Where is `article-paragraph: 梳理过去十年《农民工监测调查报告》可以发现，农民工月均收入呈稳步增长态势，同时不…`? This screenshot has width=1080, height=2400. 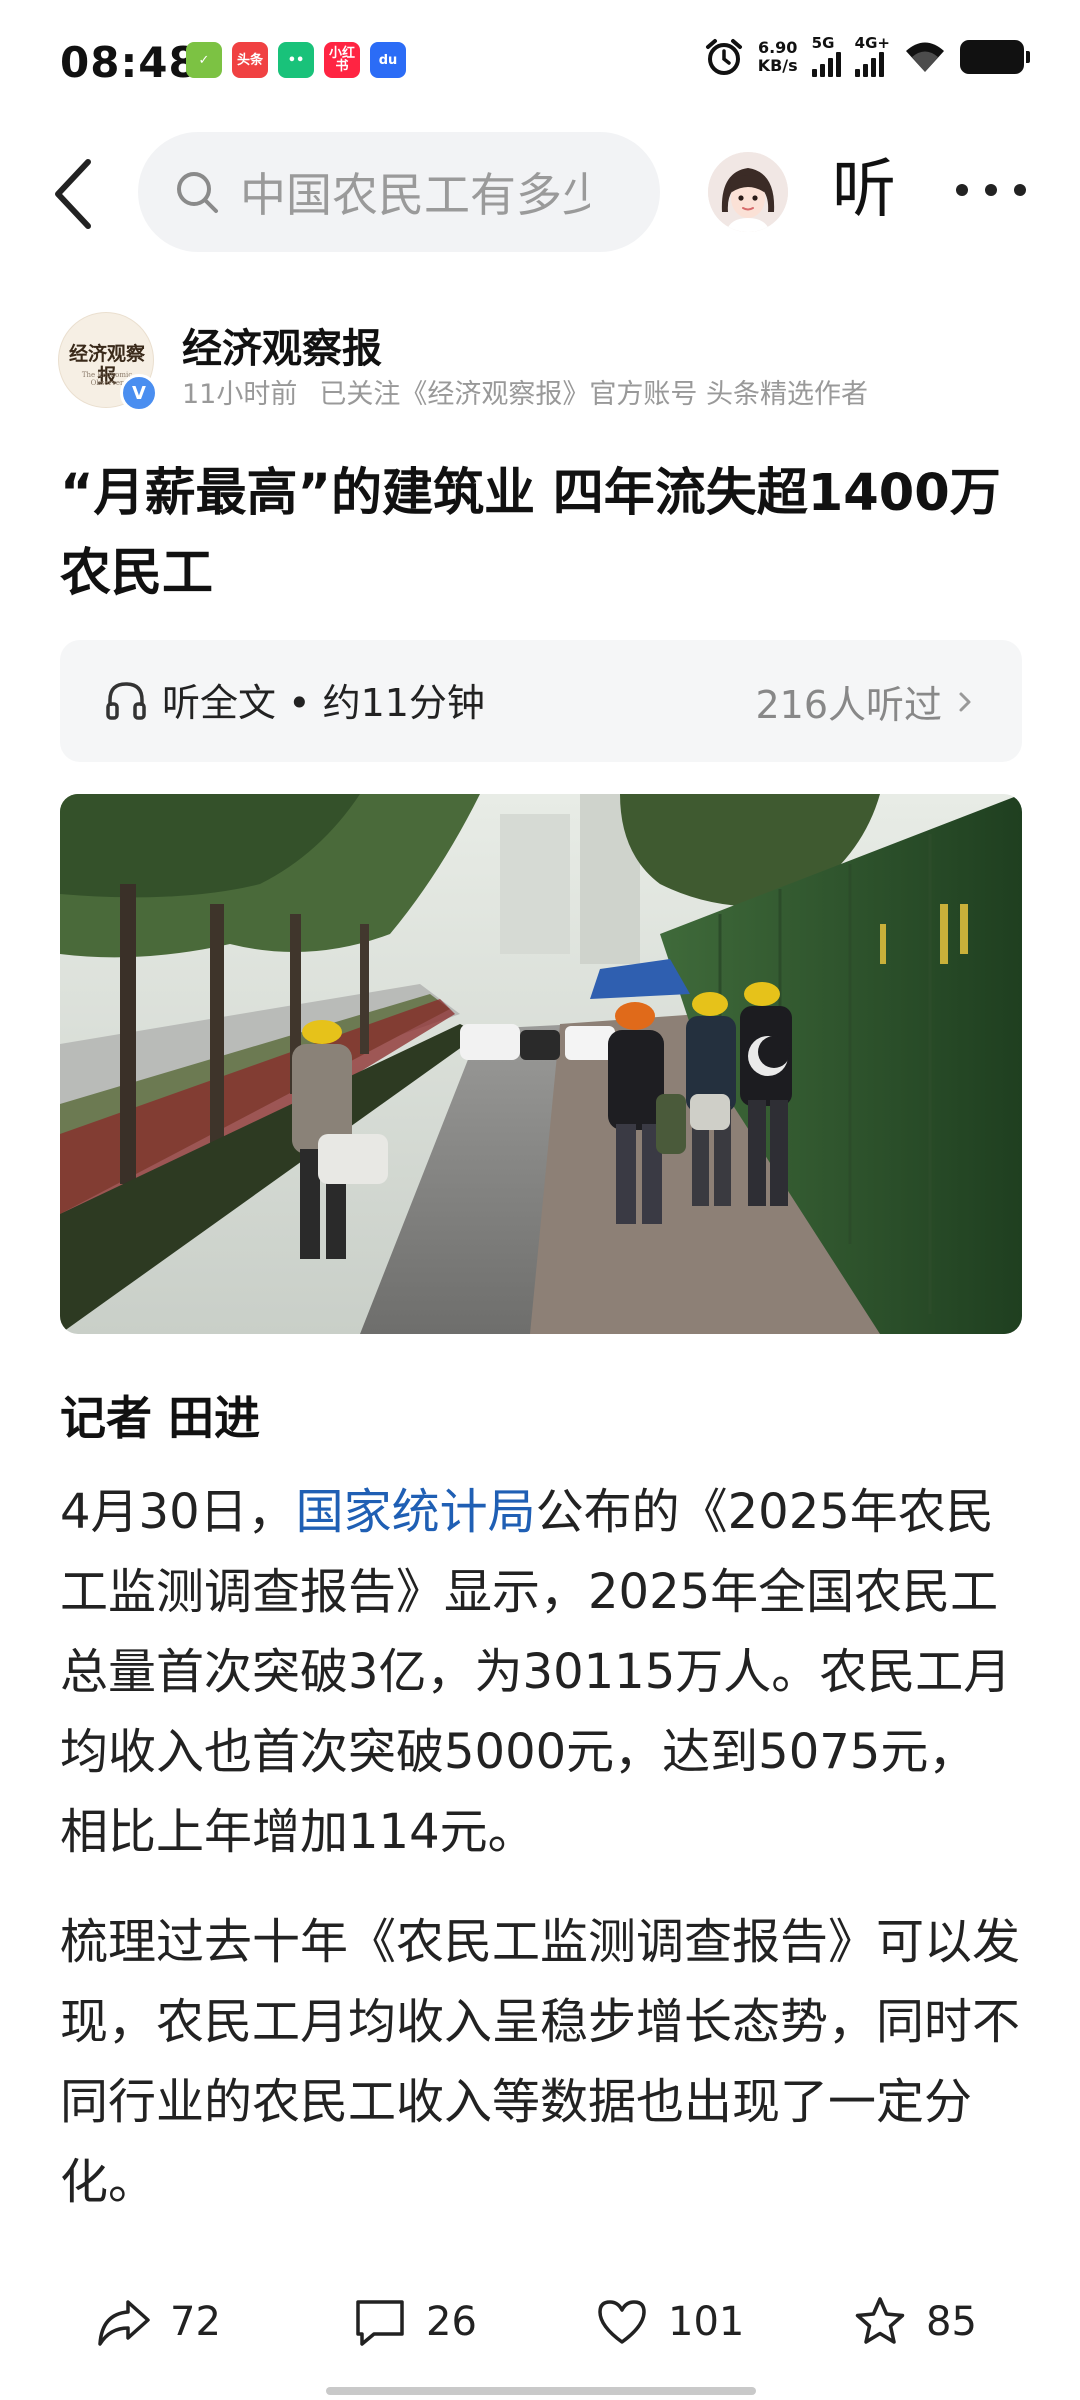 article-paragraph: 梳理过去十年《农民工监测调查报告》可以发现，农民工月均收入呈稳步增长态势，同时不… is located at coordinates (540, 2062).